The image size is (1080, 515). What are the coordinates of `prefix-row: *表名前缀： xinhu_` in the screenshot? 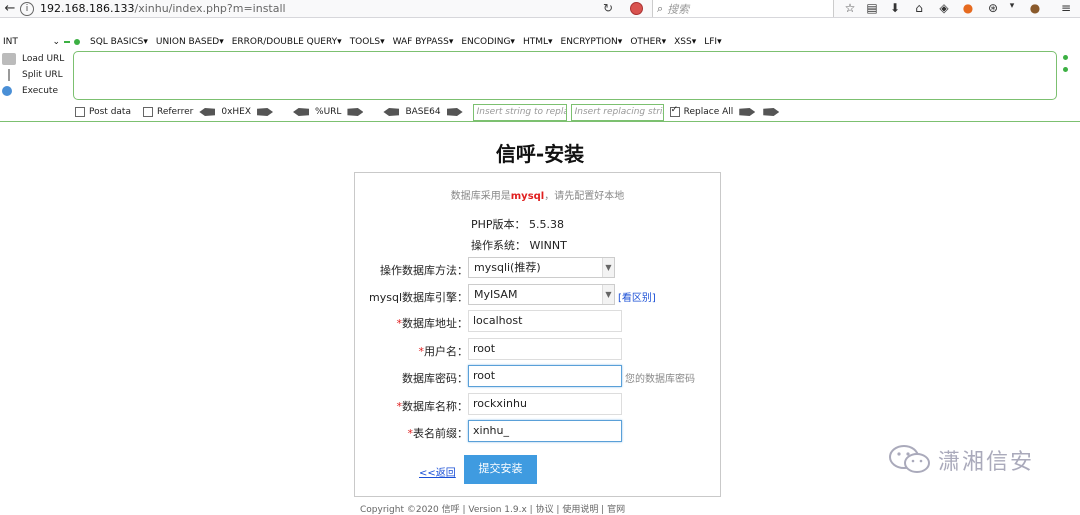 It's located at (538, 431).